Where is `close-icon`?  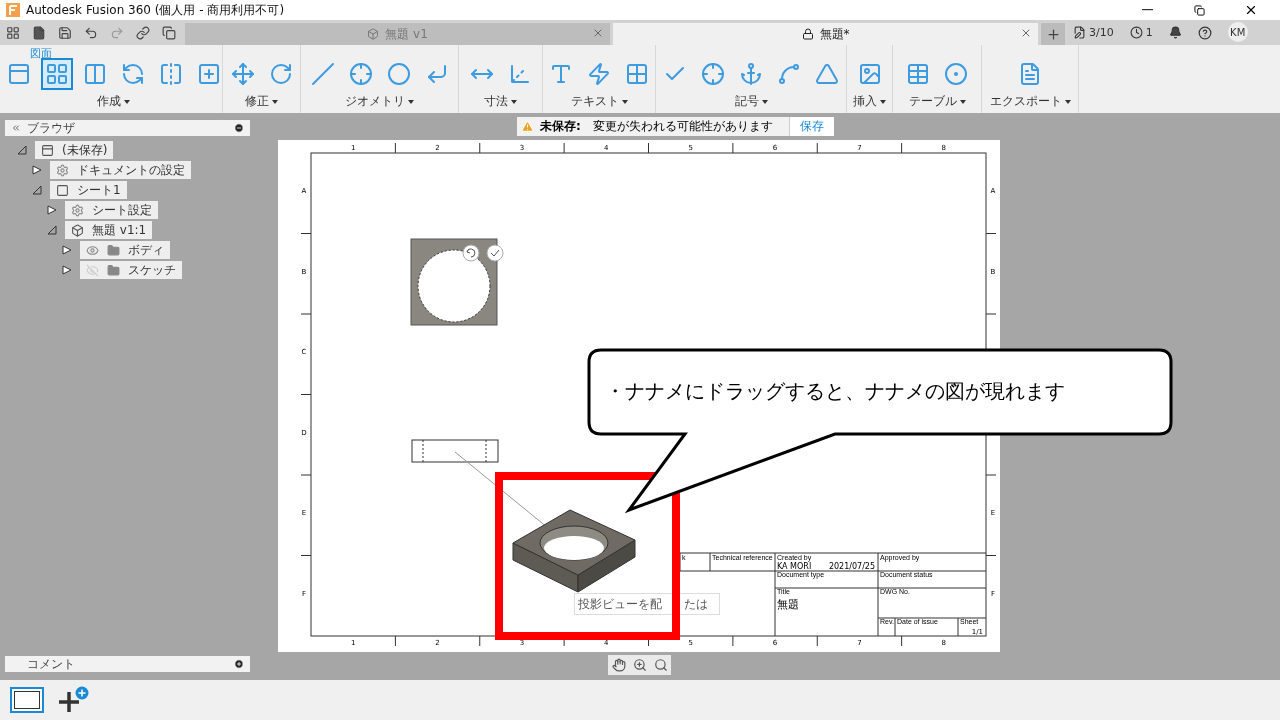
close-icon is located at coordinates (1251, 10).